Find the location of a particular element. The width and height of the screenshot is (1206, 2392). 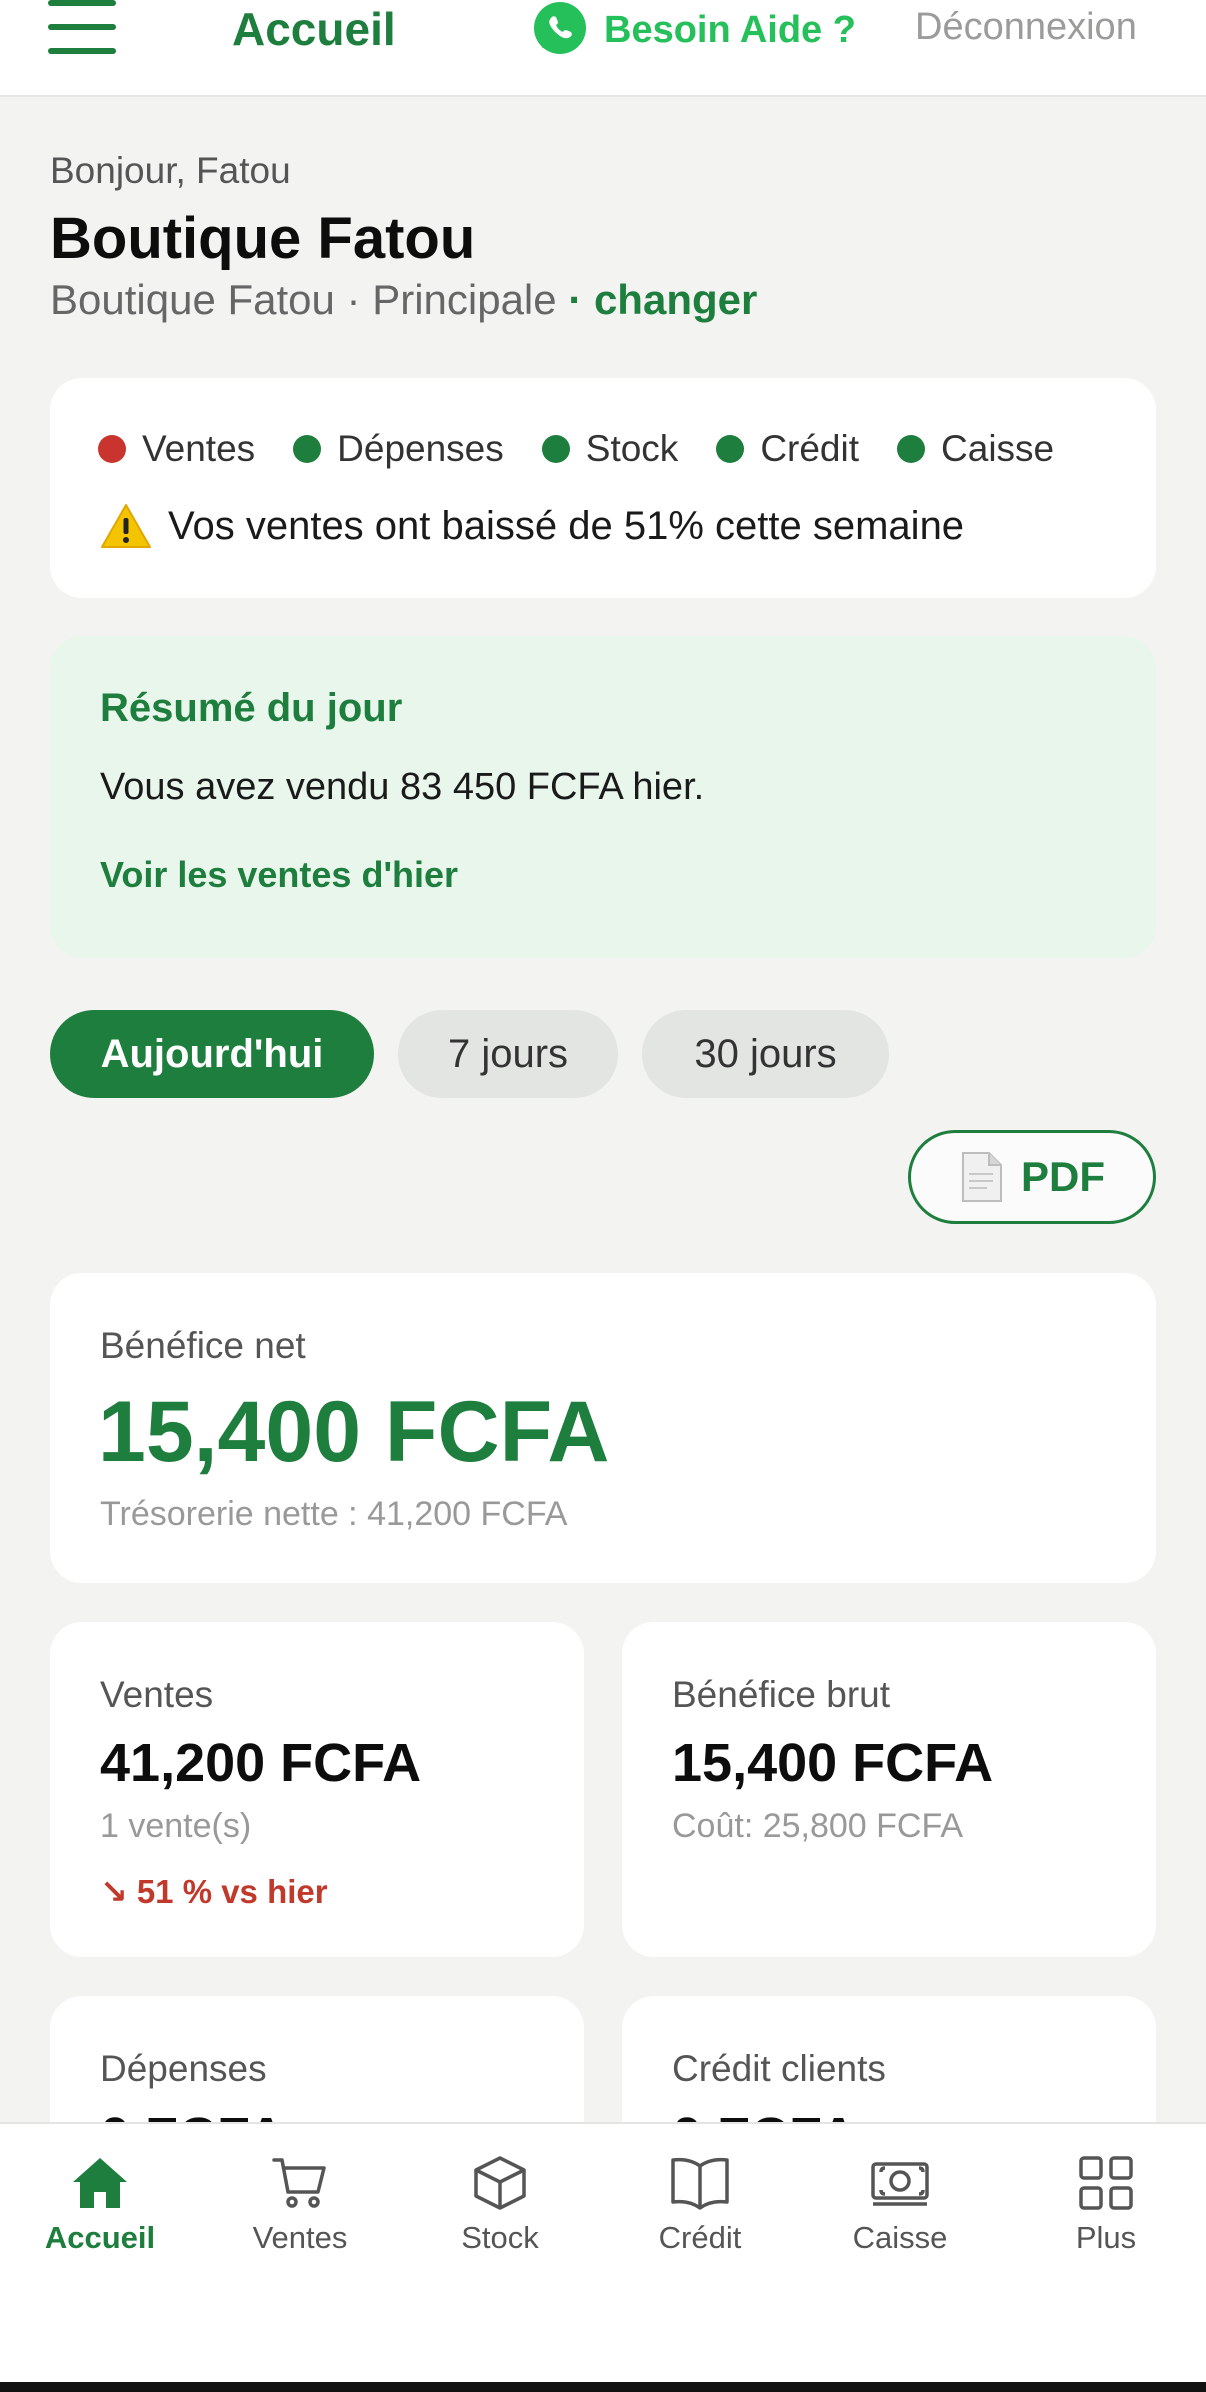

document-icon is located at coordinates (982, 1177).